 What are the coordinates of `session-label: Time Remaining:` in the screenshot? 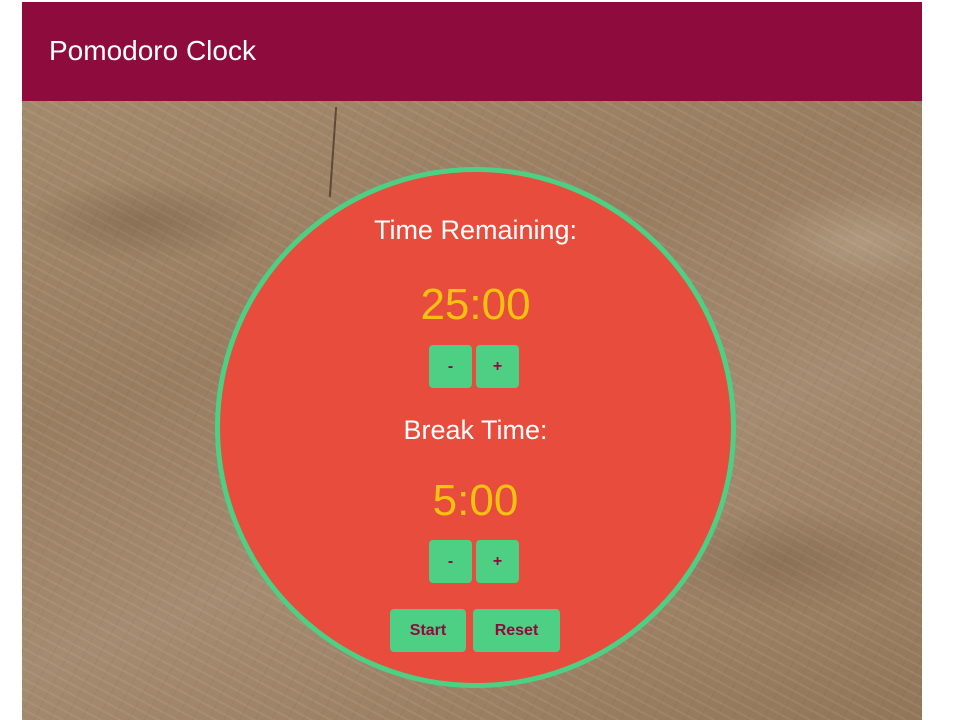 It's located at (475, 230).